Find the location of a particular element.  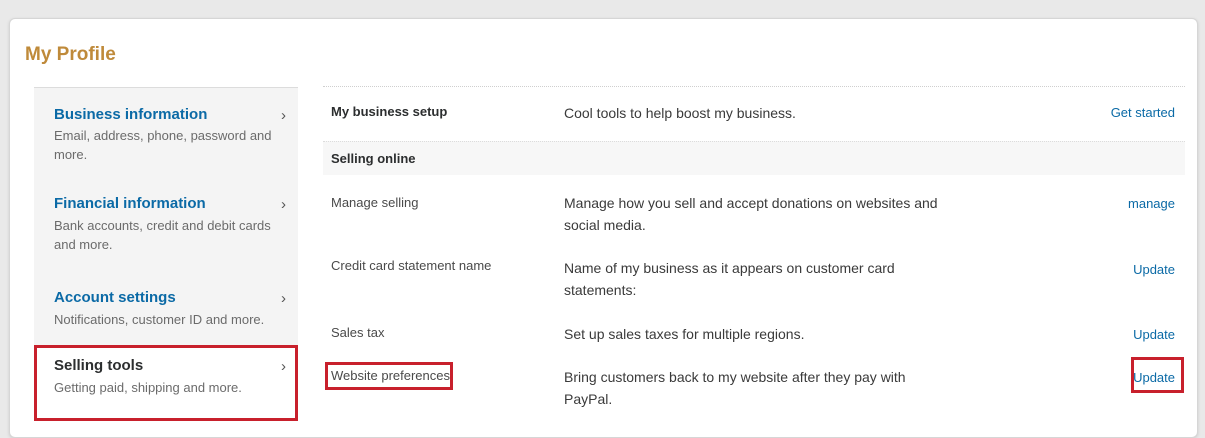

setup-desc: Cool tools to help boost my business. is located at coordinates (680, 113).